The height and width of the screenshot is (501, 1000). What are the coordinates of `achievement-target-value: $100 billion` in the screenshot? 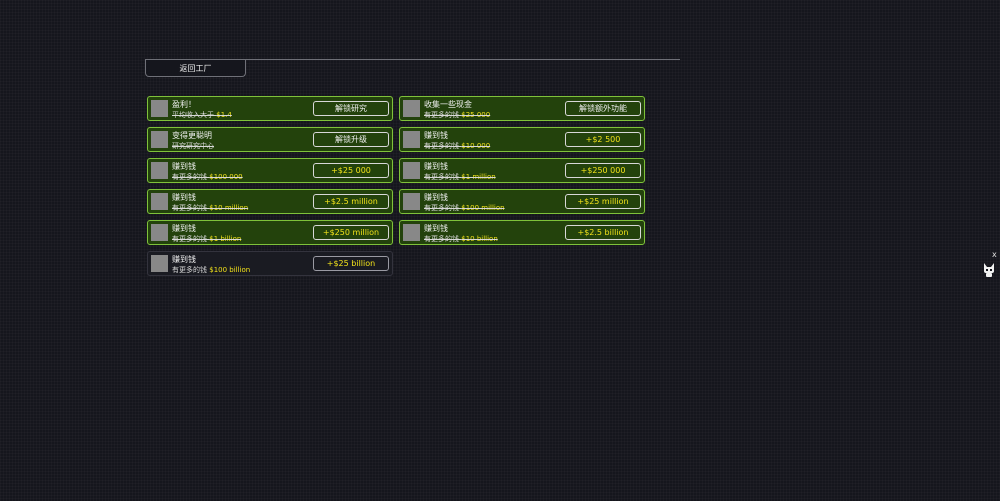 It's located at (230, 270).